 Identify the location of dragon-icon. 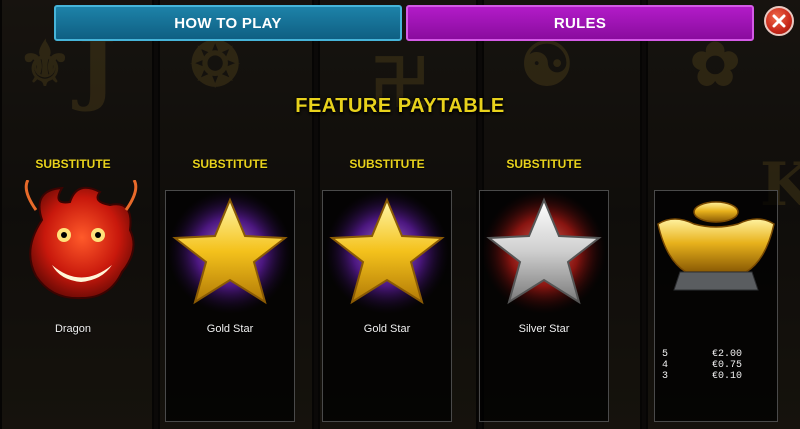
(81, 244).